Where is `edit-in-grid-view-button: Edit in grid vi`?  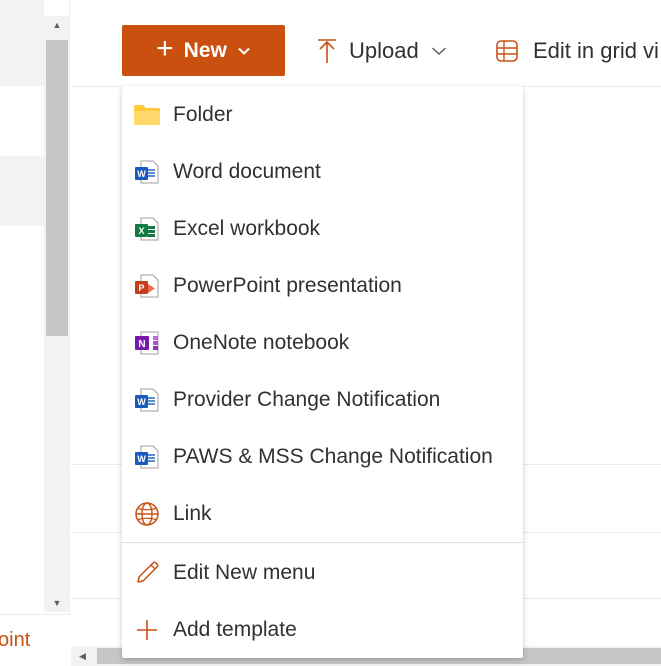 edit-in-grid-view-button: Edit in grid vi is located at coordinates (577, 51).